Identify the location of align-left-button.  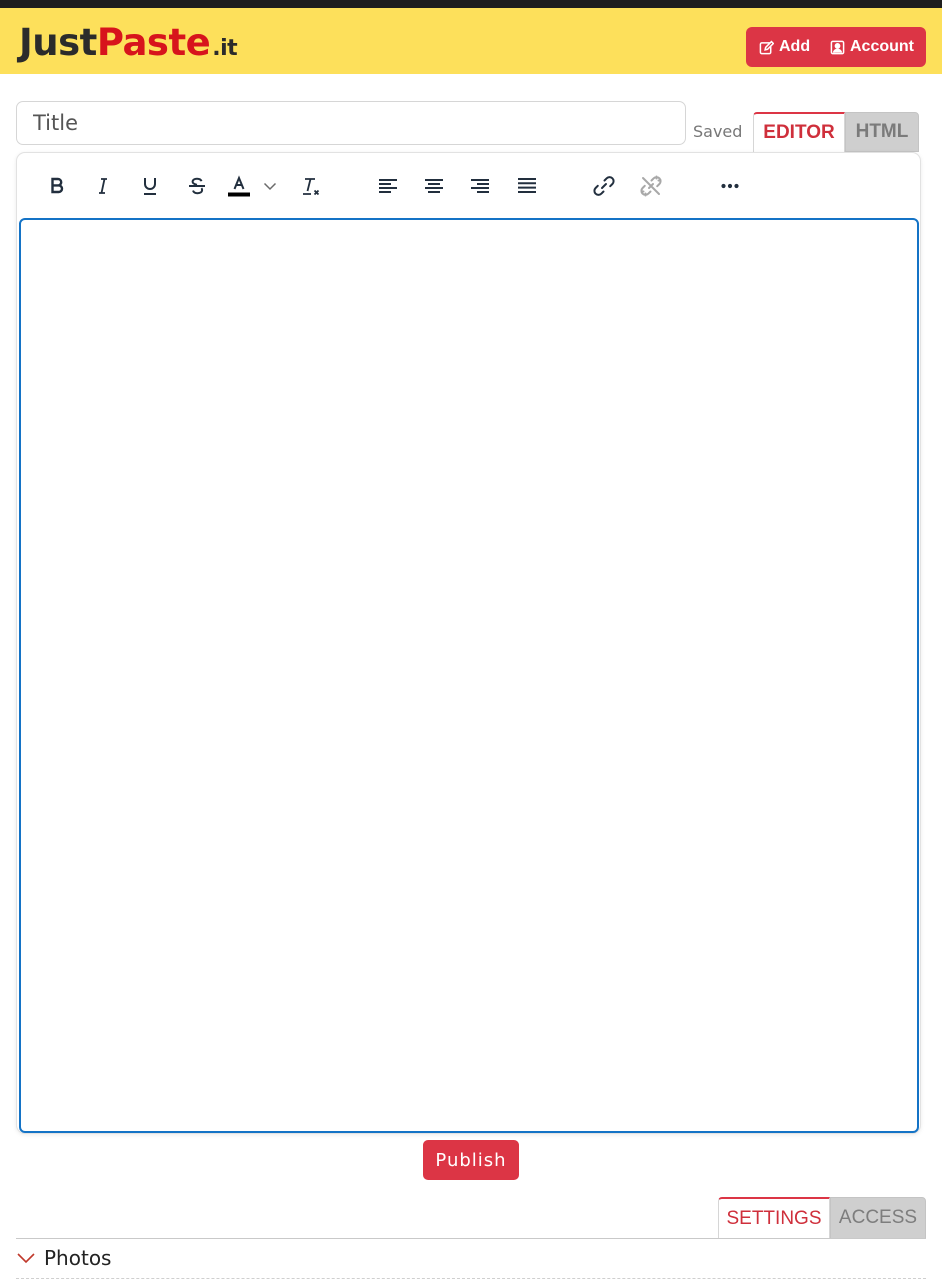
(388, 186).